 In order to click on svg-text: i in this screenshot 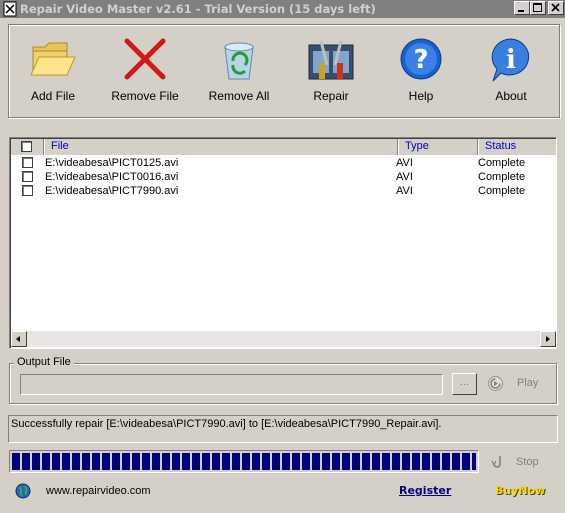, I will do `click(511, 60)`.